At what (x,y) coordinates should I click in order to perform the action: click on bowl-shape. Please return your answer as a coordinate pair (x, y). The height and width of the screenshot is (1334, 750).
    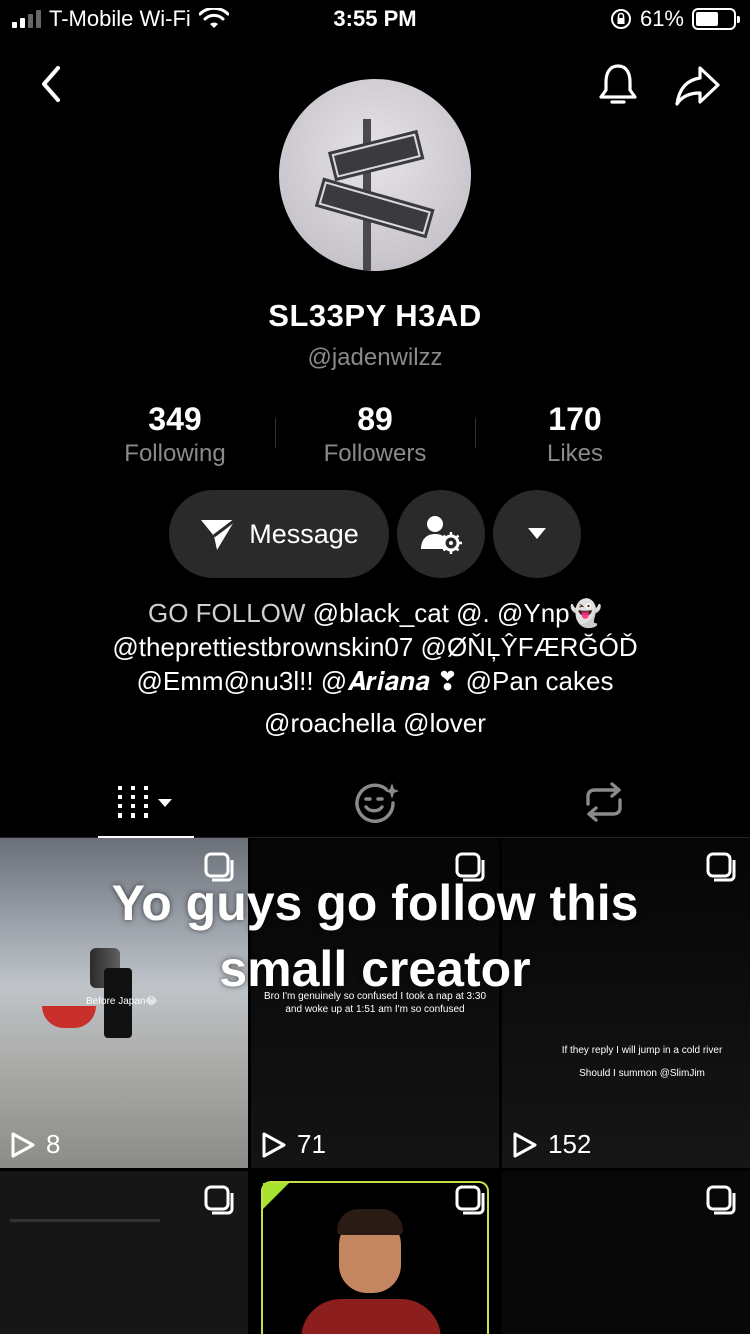
    Looking at the image, I should click on (69, 1017).